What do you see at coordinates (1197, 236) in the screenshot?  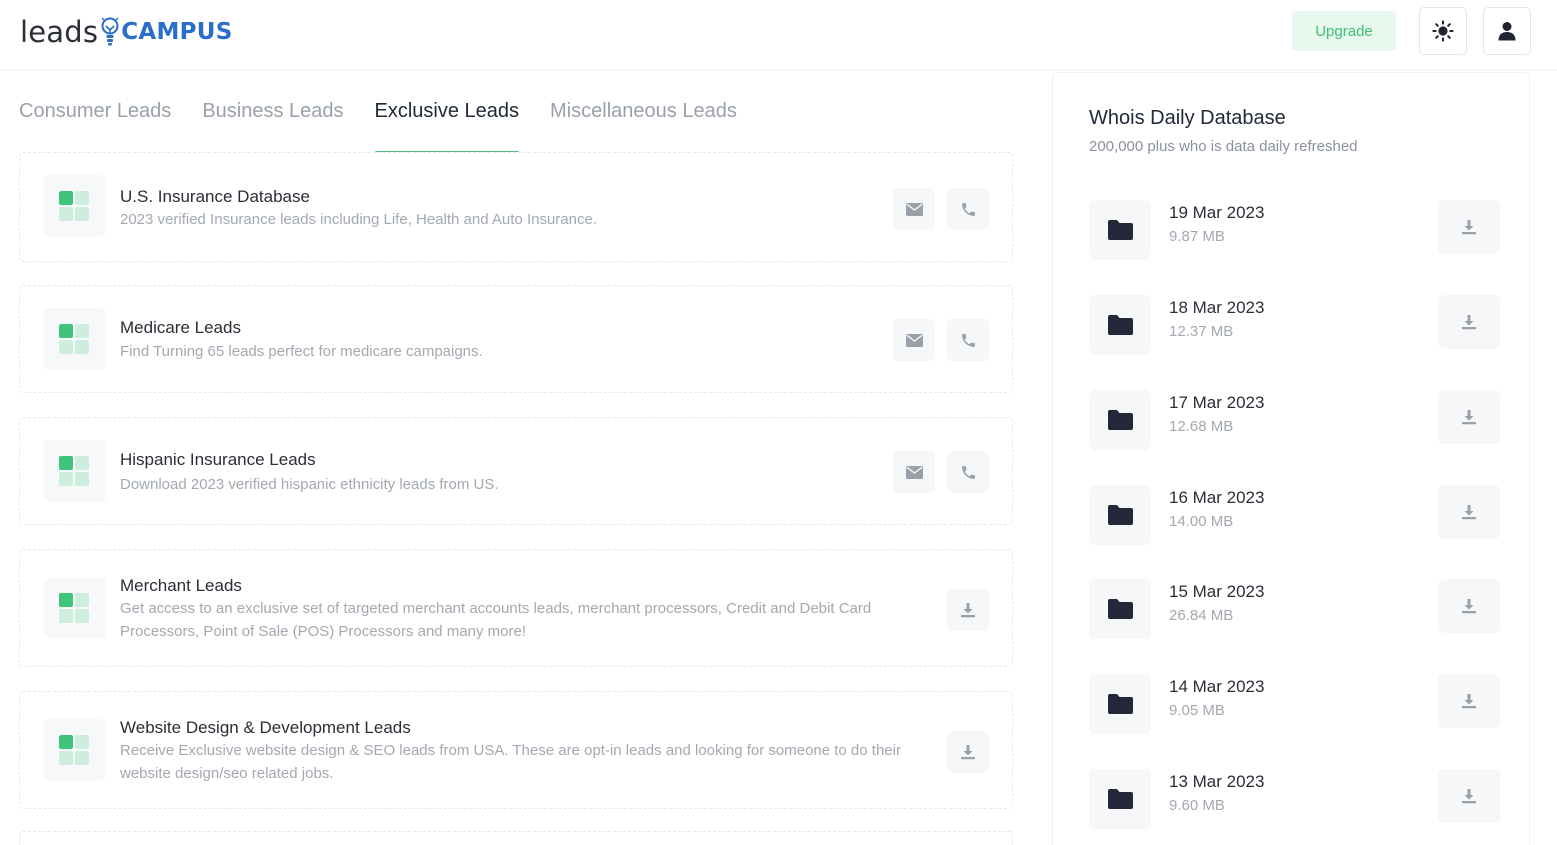 I see `database-size: 9.87 MB` at bounding box center [1197, 236].